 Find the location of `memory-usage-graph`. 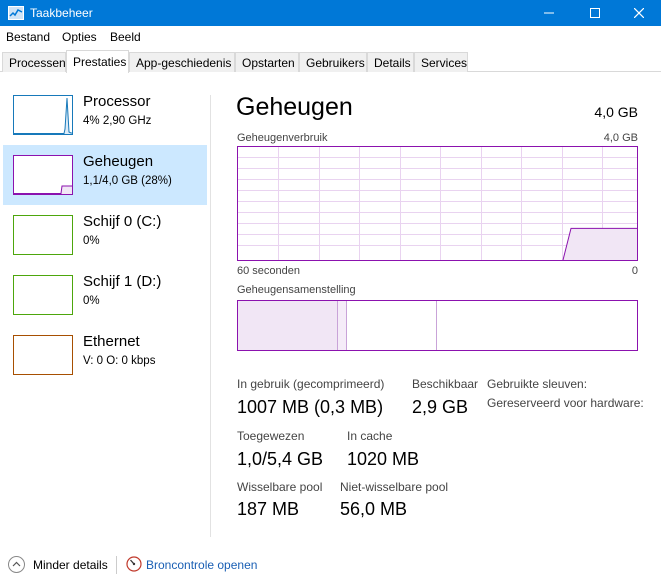

memory-usage-graph is located at coordinates (437, 203).